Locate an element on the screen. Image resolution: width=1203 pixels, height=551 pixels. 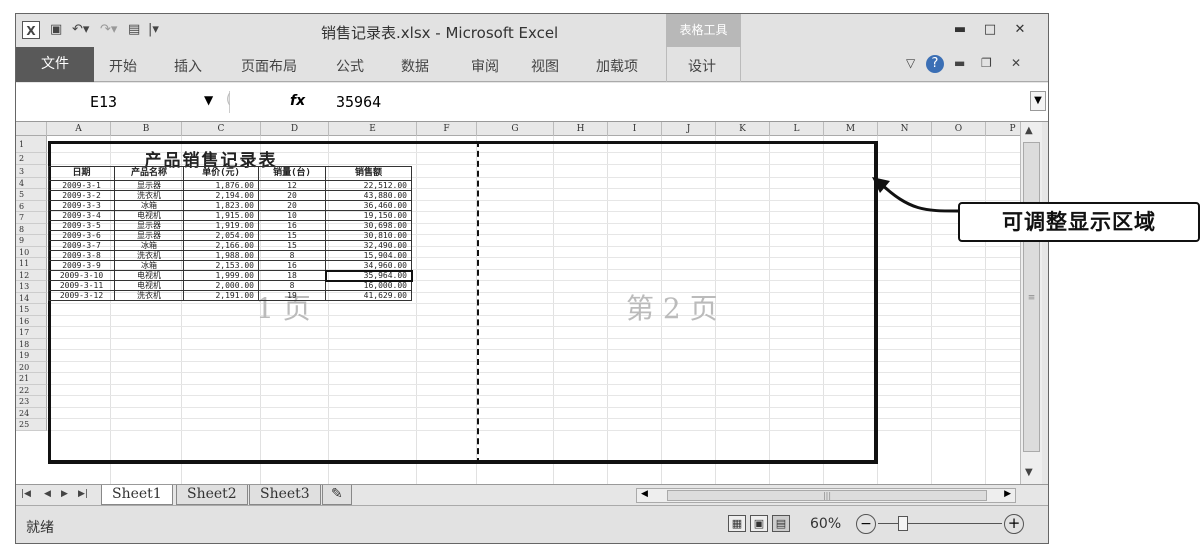
table-cell: 22,512.00 is located at coordinates (368, 185).